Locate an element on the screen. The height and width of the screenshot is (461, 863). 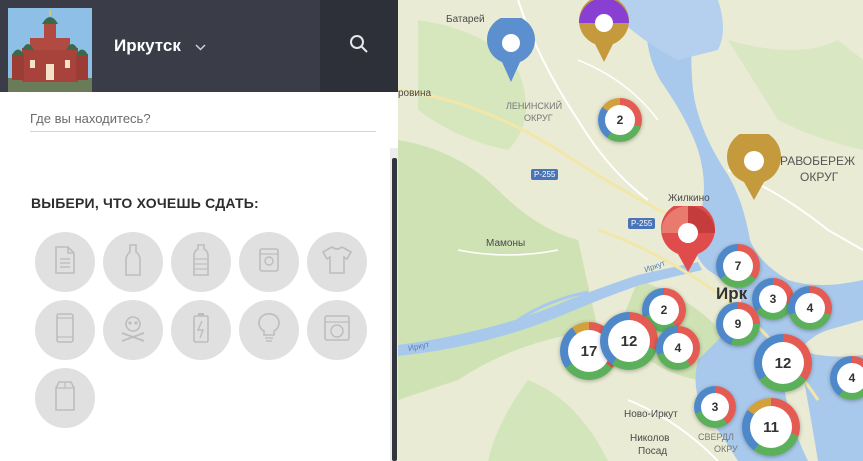
category-tetrapak-button is located at coordinates (65, 398).